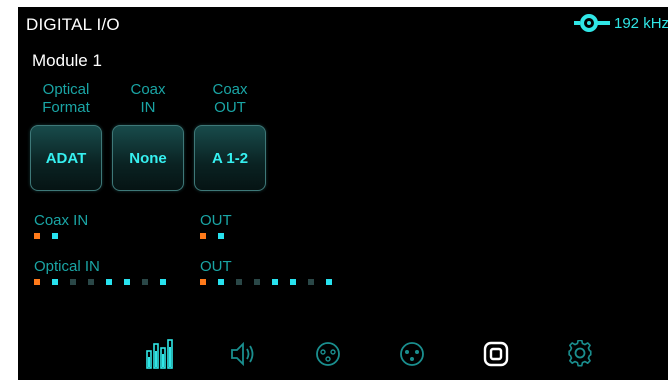 The height and width of the screenshot is (380, 668). Describe the element at coordinates (66, 158) in the screenshot. I see `optical-format-button: ADAT` at that location.